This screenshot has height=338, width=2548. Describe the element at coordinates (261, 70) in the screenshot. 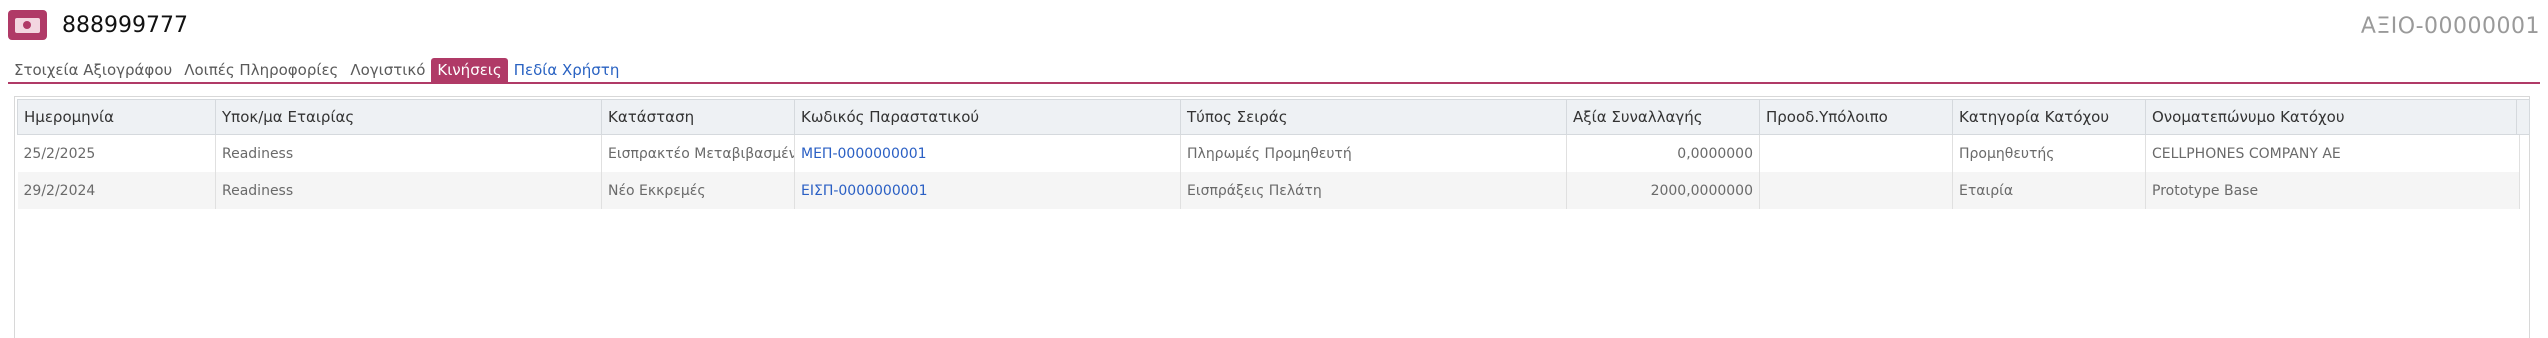

I see `tab-other-info: Λοιπές Πληροφορίες` at that location.